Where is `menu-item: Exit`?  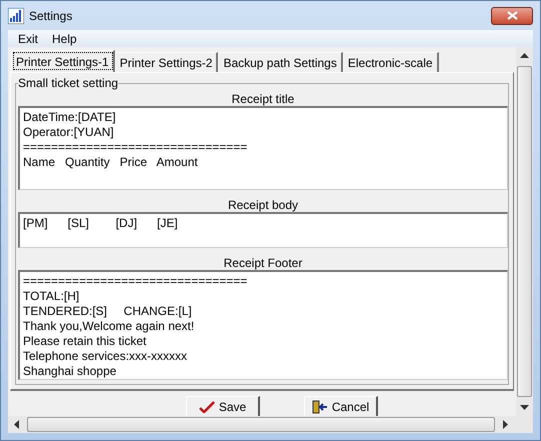
menu-item: Exit is located at coordinates (28, 39).